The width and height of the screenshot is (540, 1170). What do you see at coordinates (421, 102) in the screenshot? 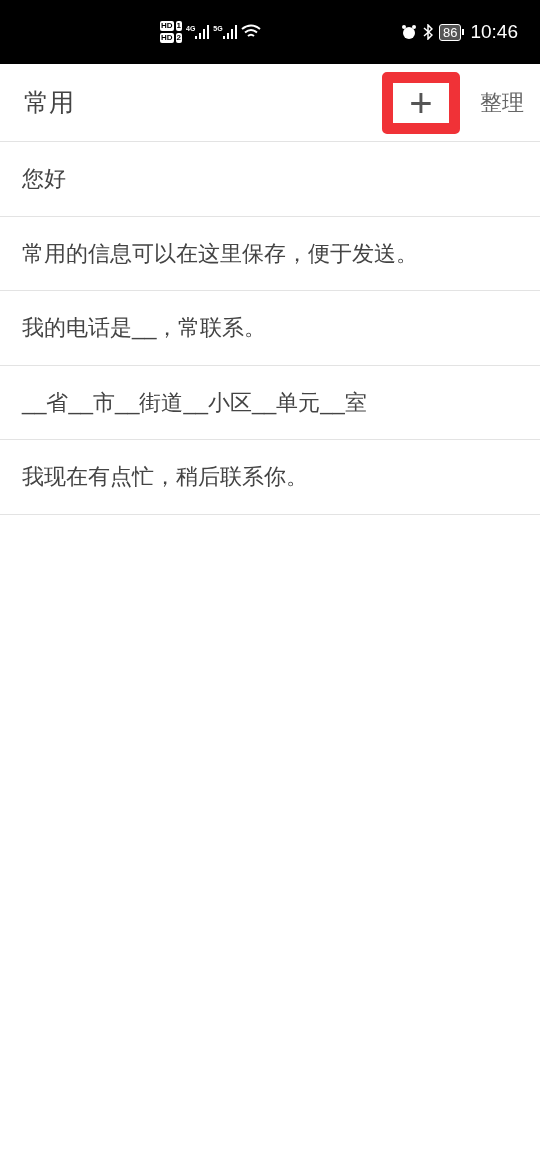
I see `add-button: +` at bounding box center [421, 102].